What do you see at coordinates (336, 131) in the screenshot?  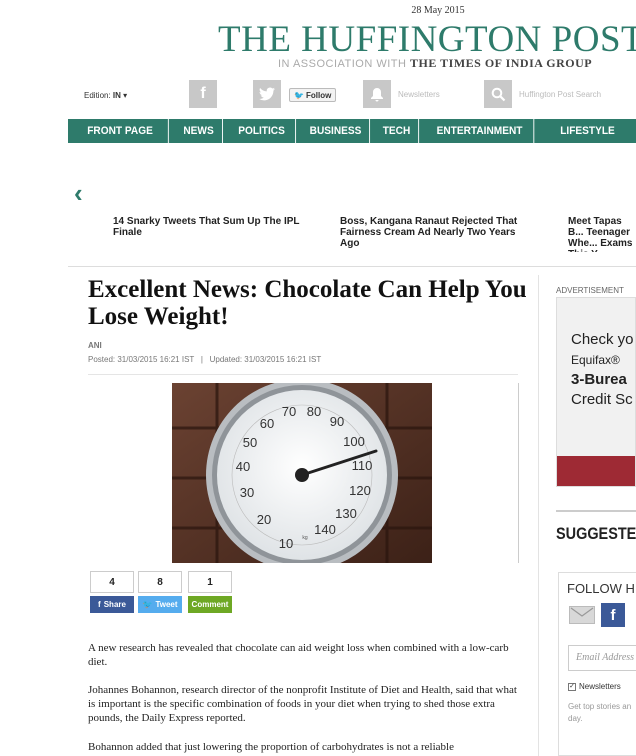 I see `nav-business: BUSINESS` at bounding box center [336, 131].